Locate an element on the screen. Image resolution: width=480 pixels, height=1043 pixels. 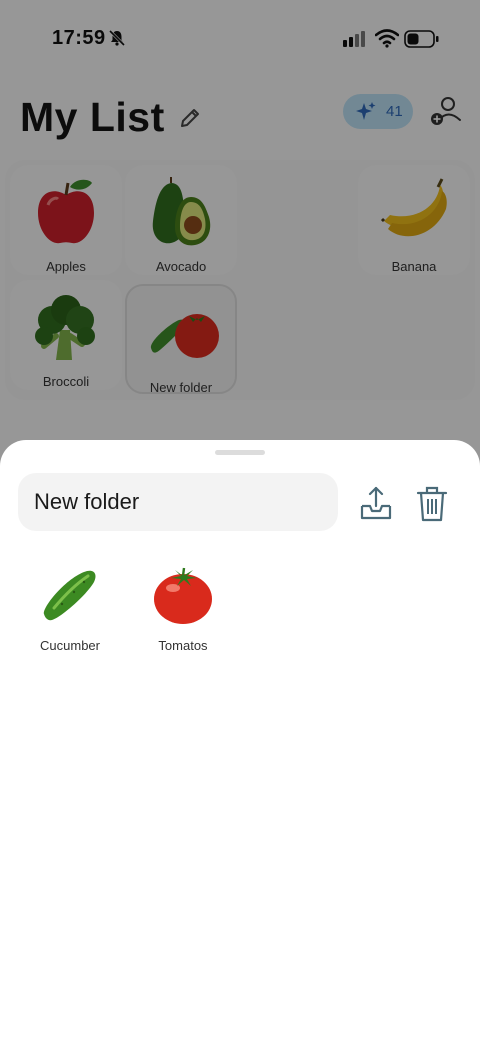
folder-name-input is located at coordinates (178, 502).